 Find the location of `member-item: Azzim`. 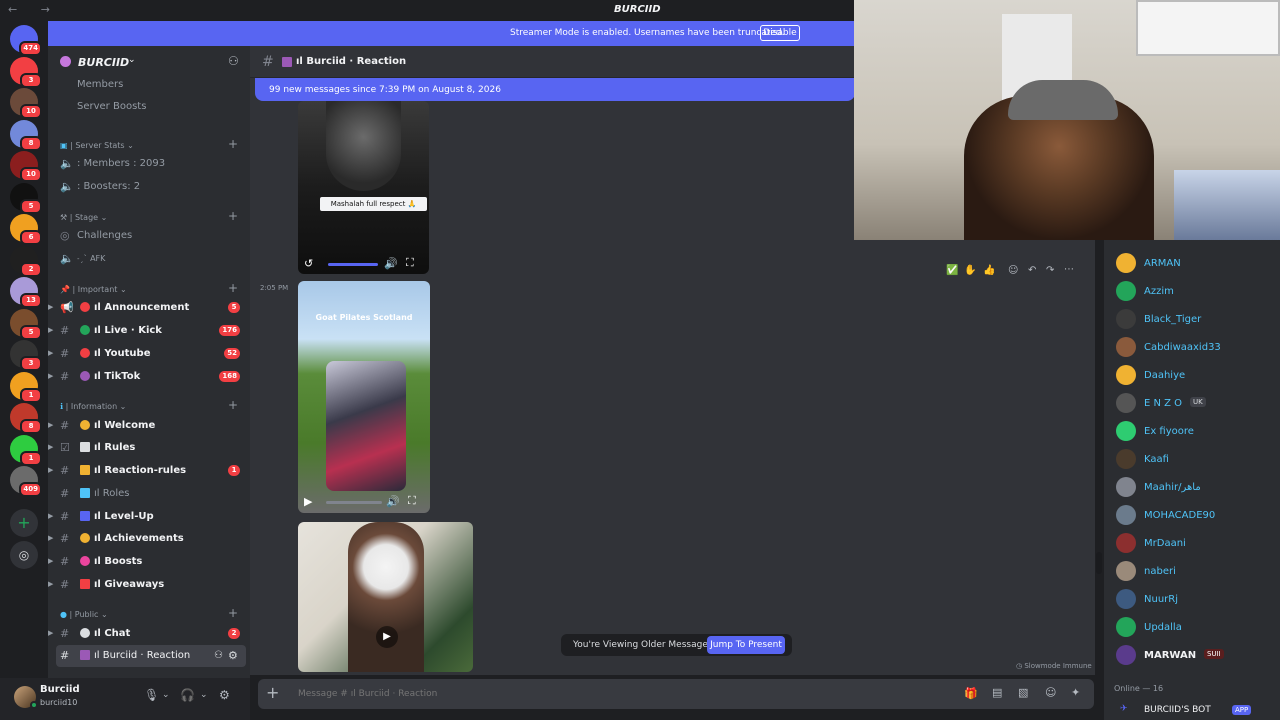

member-item: Azzim is located at coordinates (1192, 291).